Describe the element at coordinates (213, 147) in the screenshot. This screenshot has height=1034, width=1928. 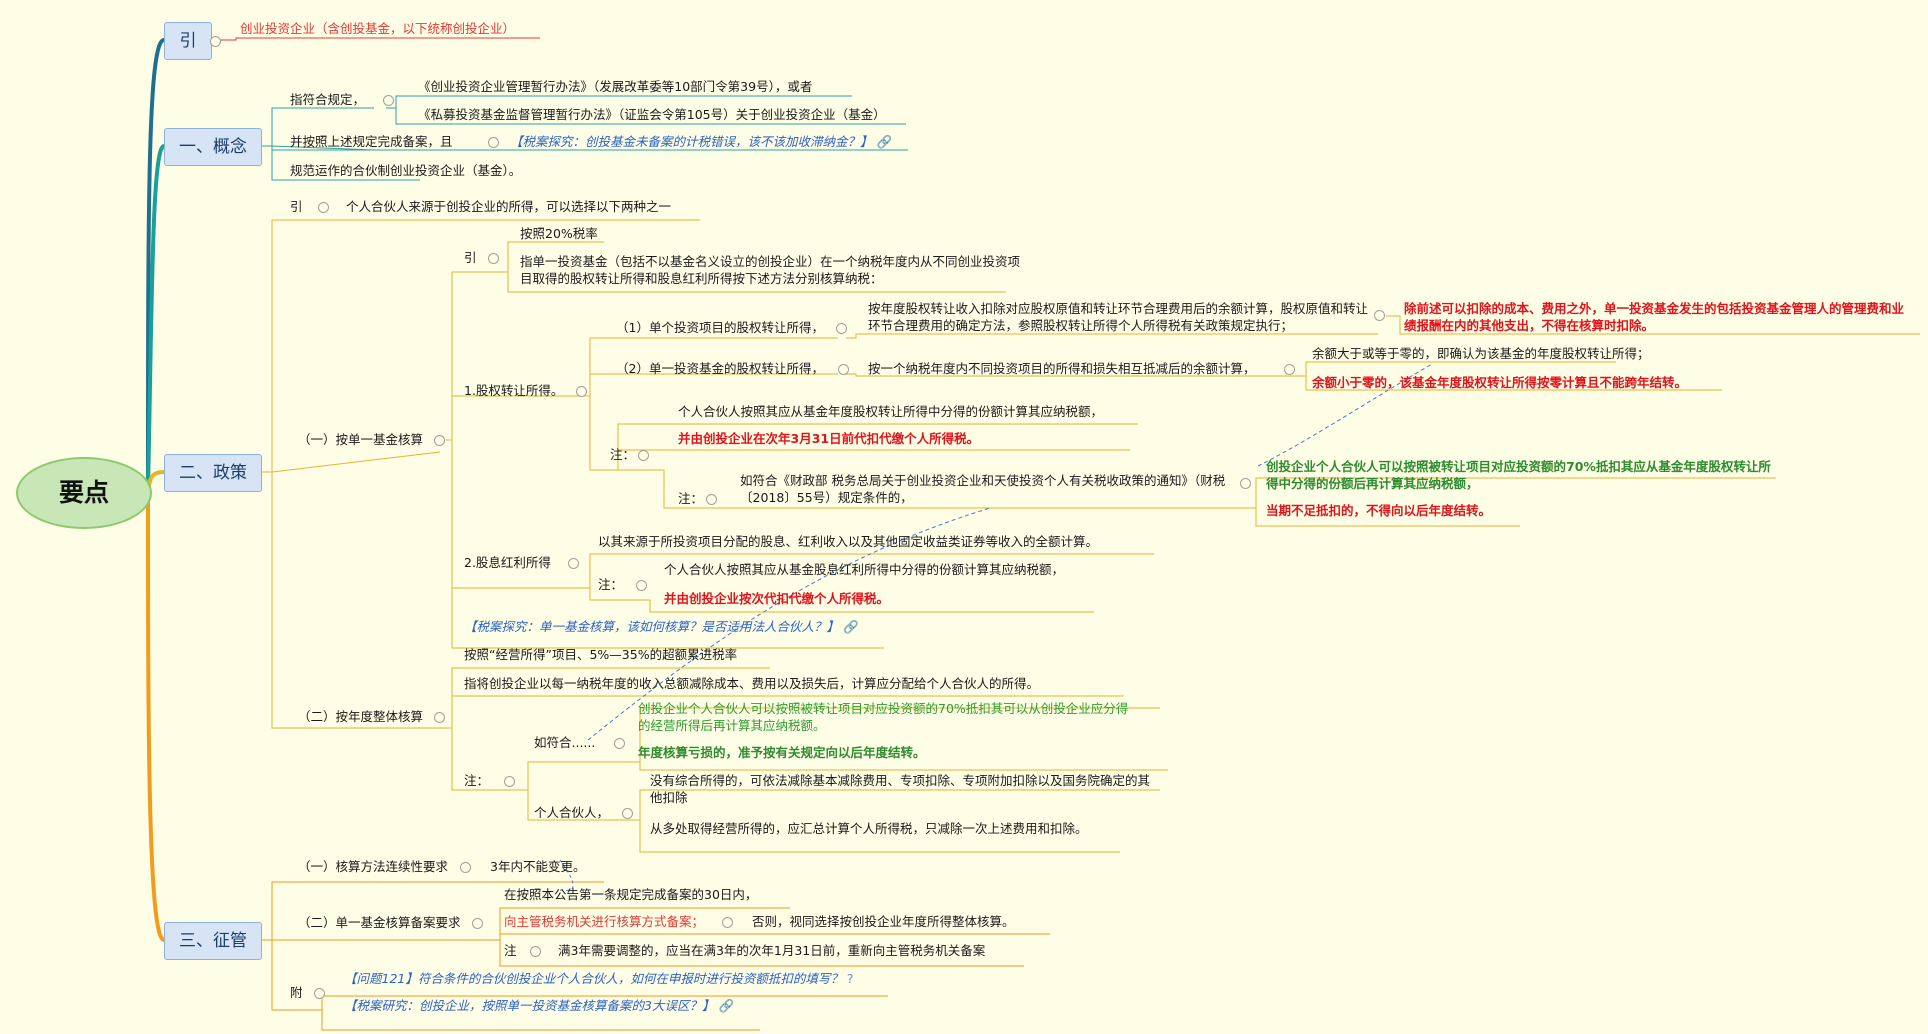
I see `node-concept: 一、概念` at that location.